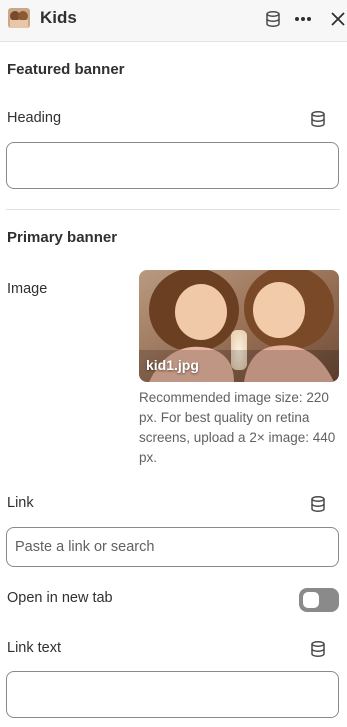  I want to click on link-text-label: Link text, so click(34, 648).